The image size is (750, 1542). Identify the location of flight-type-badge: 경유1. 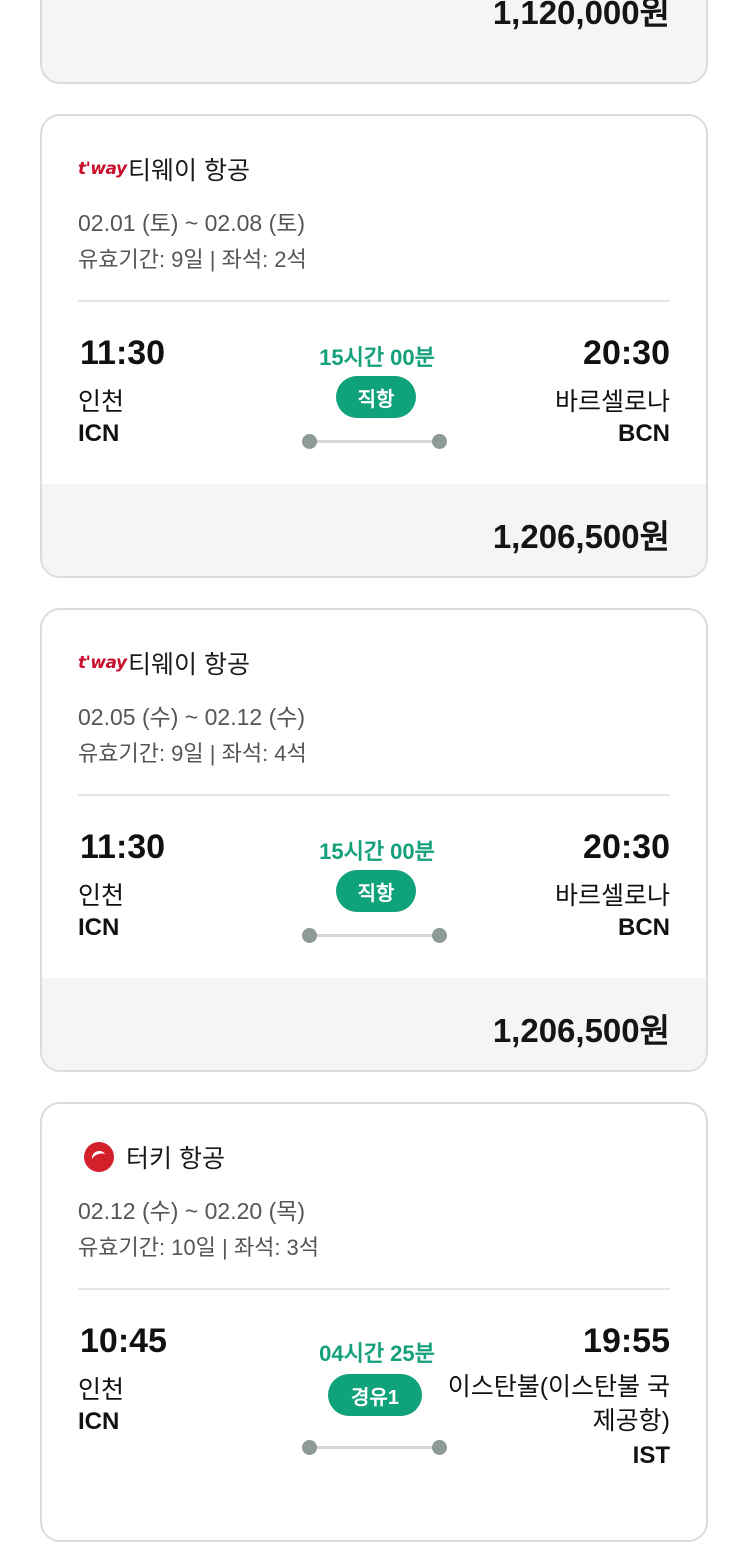
(375, 1395).